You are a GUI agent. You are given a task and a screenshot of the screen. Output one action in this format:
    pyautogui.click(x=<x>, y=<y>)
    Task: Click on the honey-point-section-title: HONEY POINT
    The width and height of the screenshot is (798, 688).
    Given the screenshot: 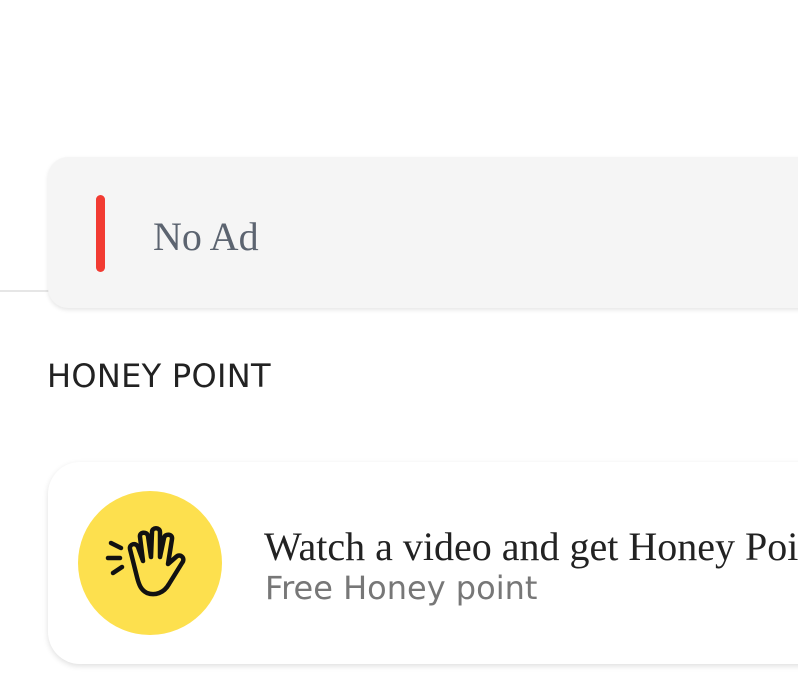 What is the action you would take?
    pyautogui.click(x=159, y=376)
    